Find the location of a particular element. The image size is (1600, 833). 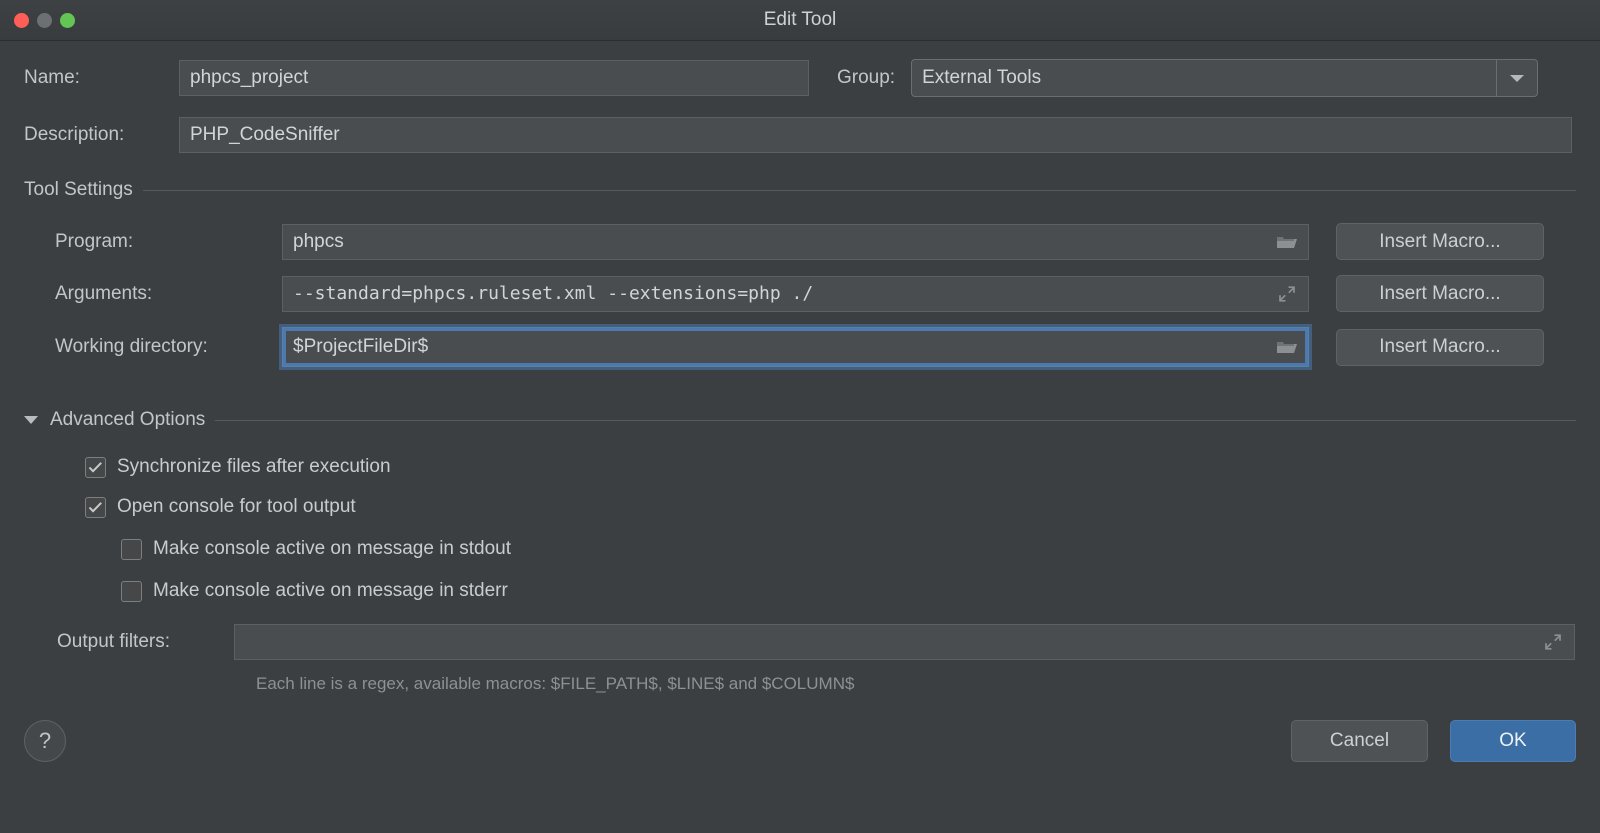

dialog-footer: ? Cancel OK is located at coordinates (800, 741).